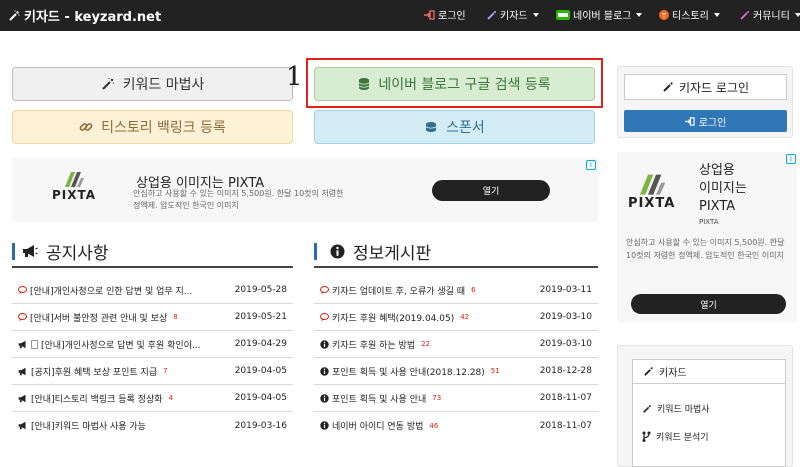 The height and width of the screenshot is (467, 800). Describe the element at coordinates (652, 203) in the screenshot. I see `side-pixta-logo-text: PIXTA` at that location.